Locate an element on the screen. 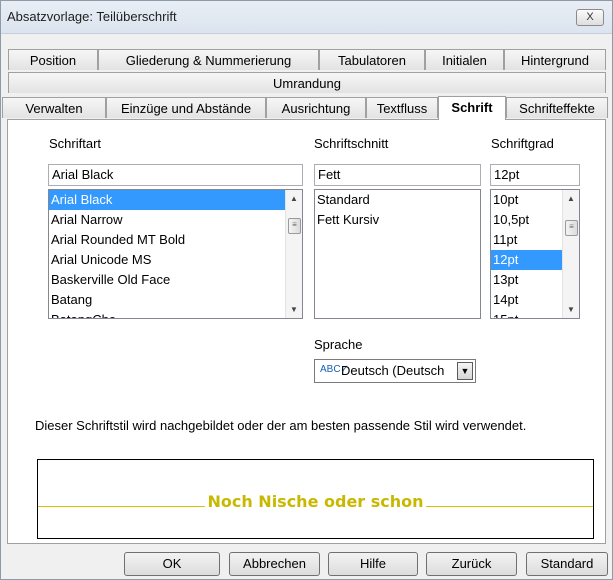 This screenshot has height=580, width=613. language-value: Deutsch (Deutsch is located at coordinates (393, 370).